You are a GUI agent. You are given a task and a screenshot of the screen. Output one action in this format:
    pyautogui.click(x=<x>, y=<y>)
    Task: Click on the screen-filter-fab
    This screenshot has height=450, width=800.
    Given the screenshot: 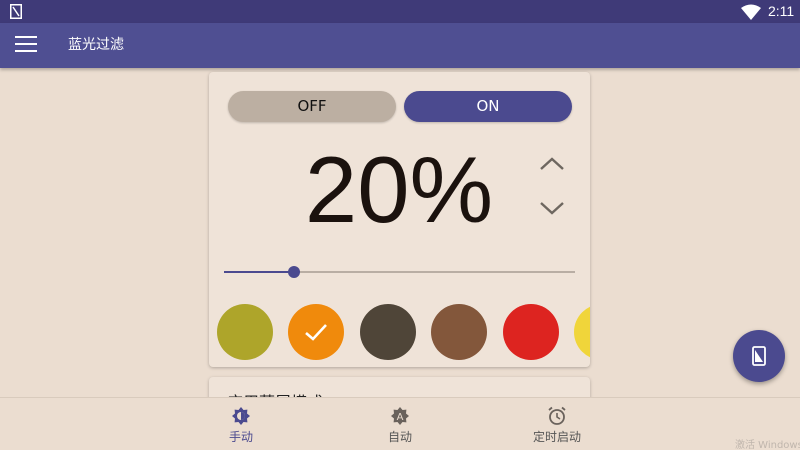 What is the action you would take?
    pyautogui.click(x=759, y=356)
    